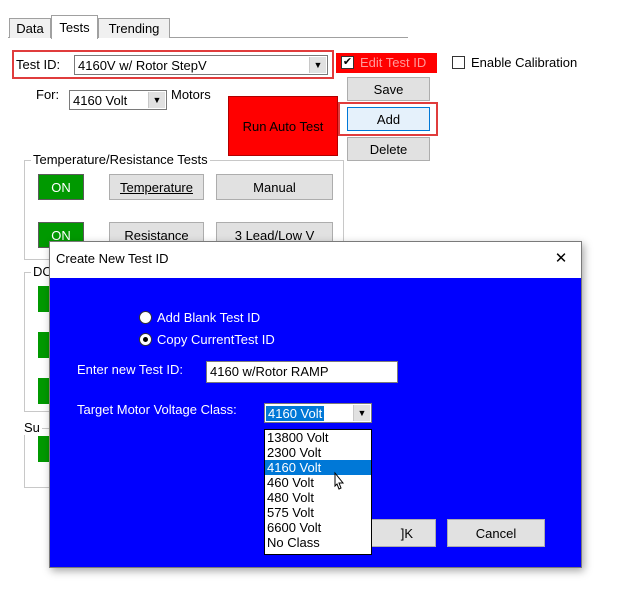 The height and width of the screenshot is (597, 624). I want to click on for-value: 4160 Volt, so click(100, 100).